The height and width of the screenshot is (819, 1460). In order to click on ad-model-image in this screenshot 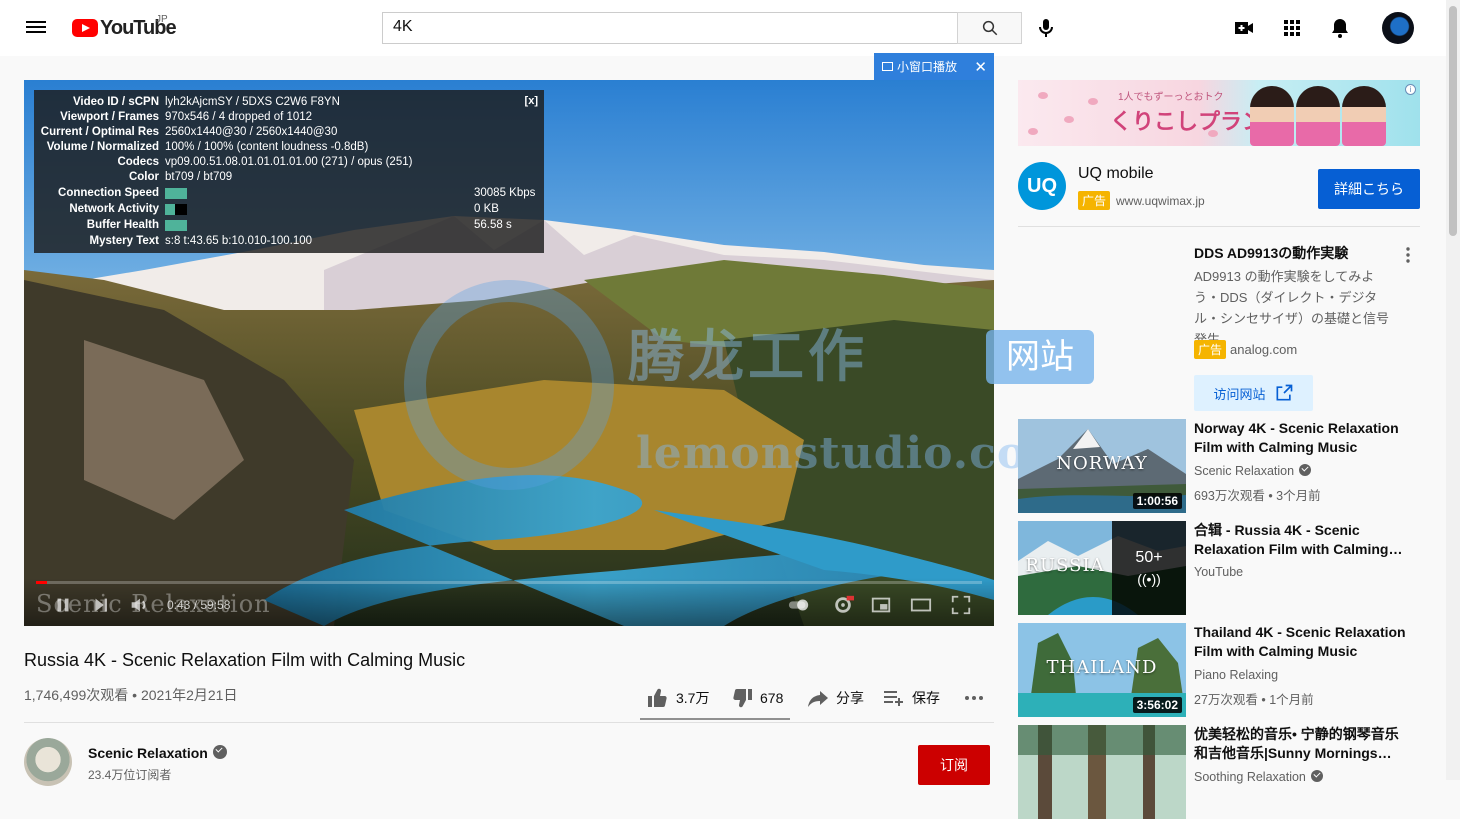, I will do `click(1272, 116)`.